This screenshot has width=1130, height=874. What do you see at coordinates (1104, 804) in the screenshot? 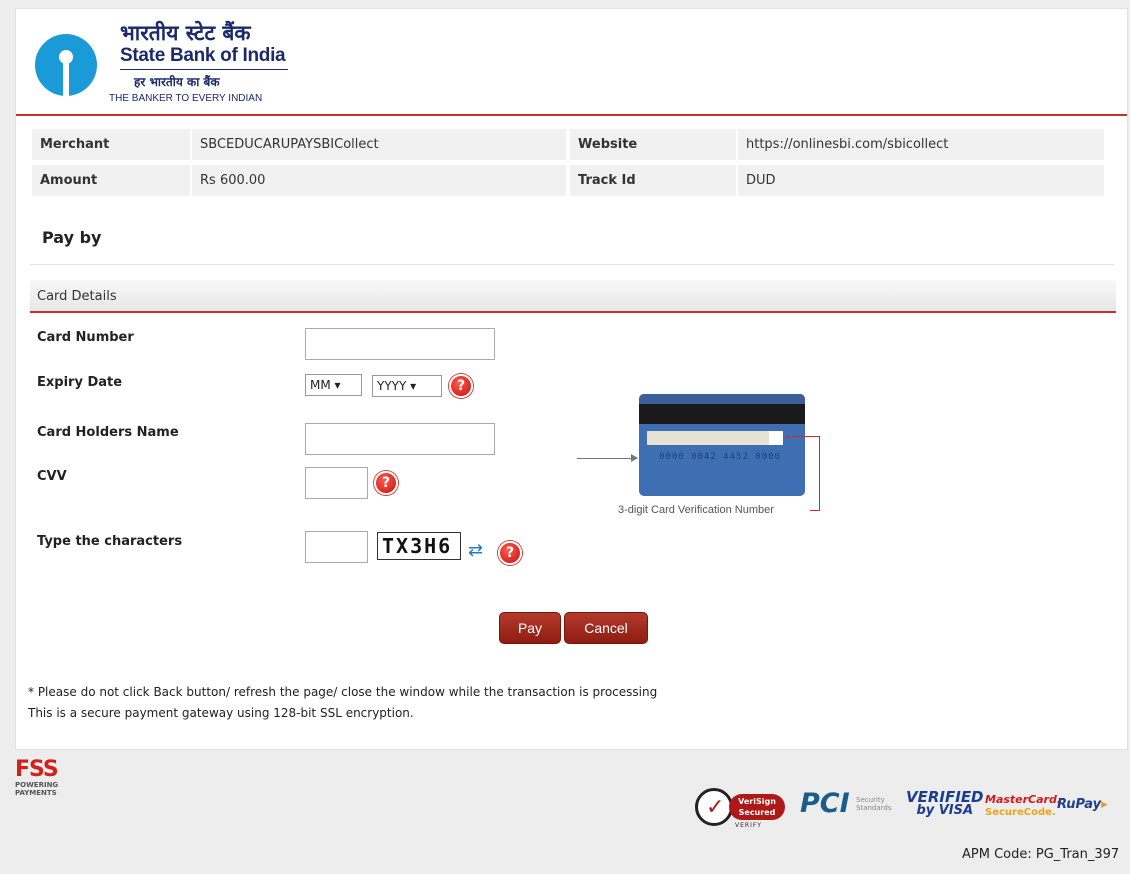
I see `rupay-arrow-icon: ▸` at bounding box center [1104, 804].